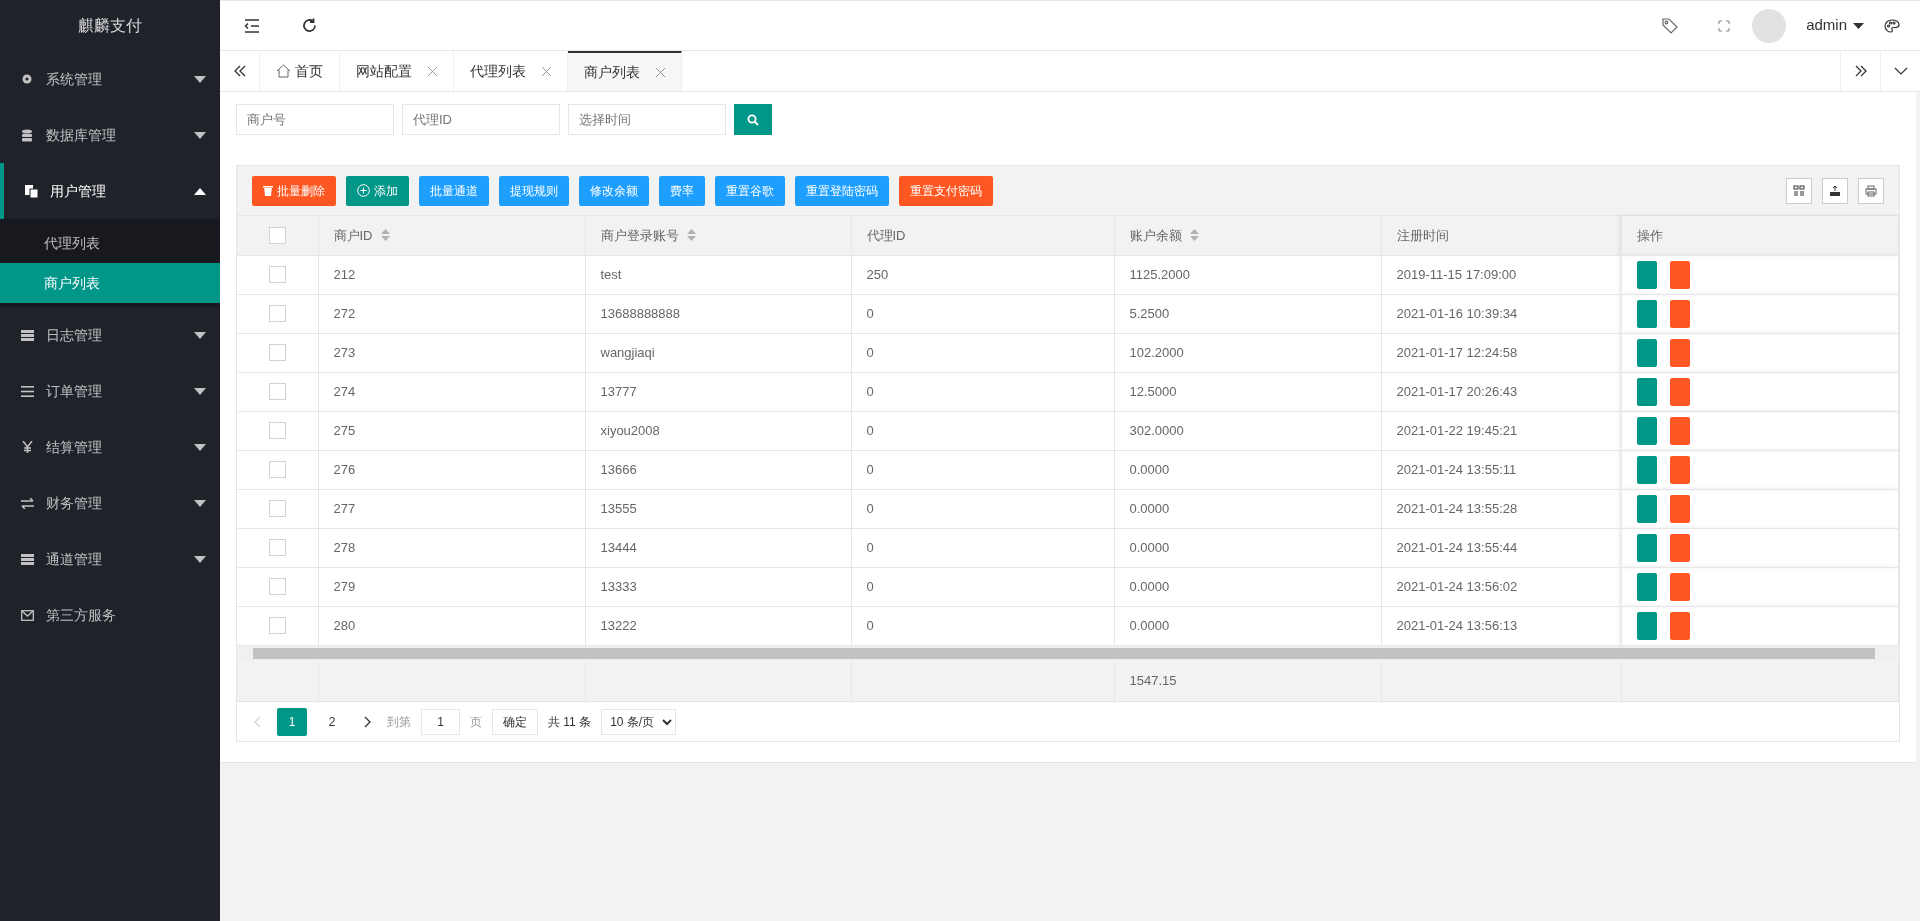 Image resolution: width=1920 pixels, height=921 pixels. I want to click on yen-icon, so click(27, 447).